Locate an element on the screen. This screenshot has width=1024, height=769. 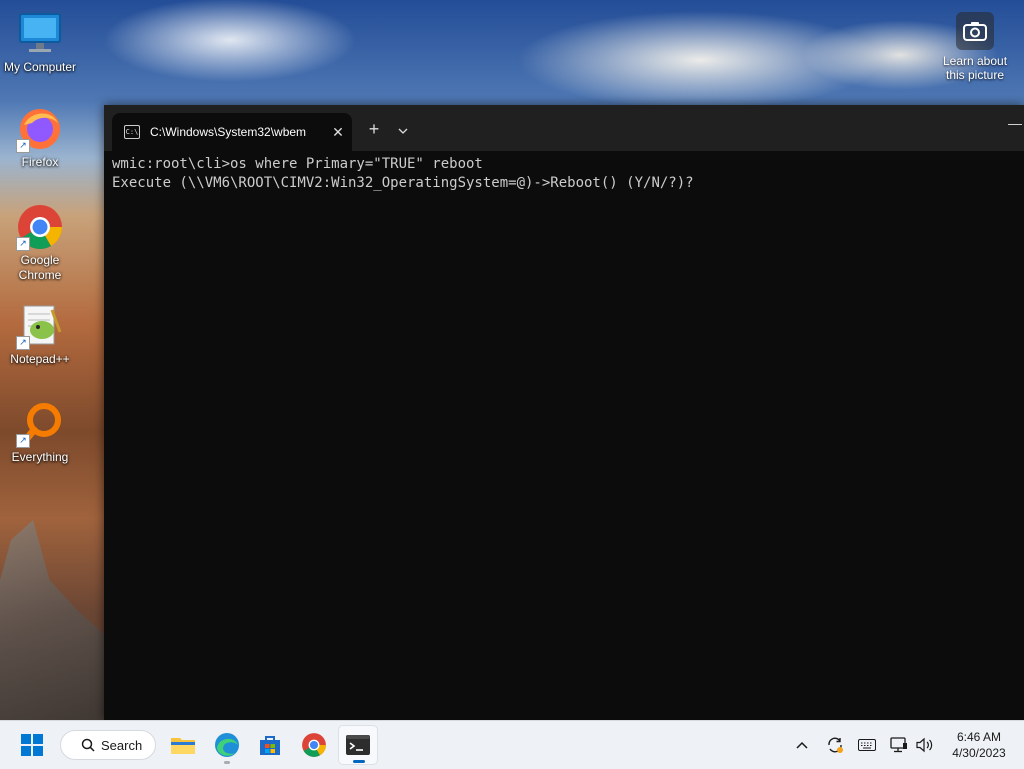
desktop-icon-google-chrome: ↗ Google Chrome is located at coordinates (40, 243).